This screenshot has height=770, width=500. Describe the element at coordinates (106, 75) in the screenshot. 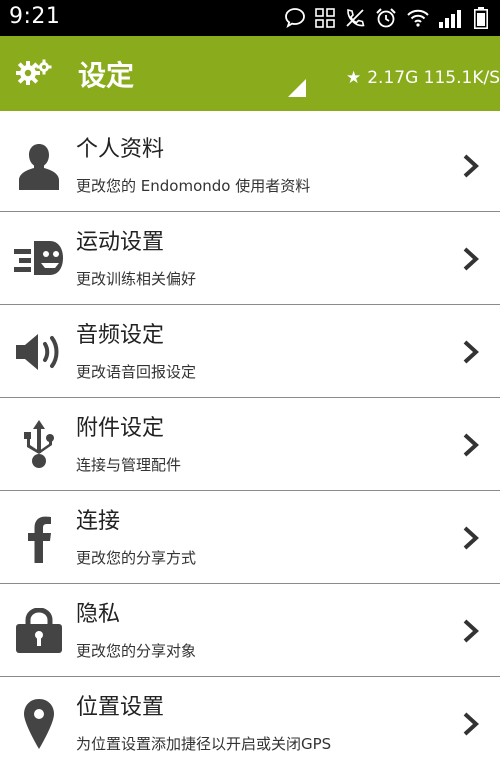

I see `page-title: 设定` at that location.